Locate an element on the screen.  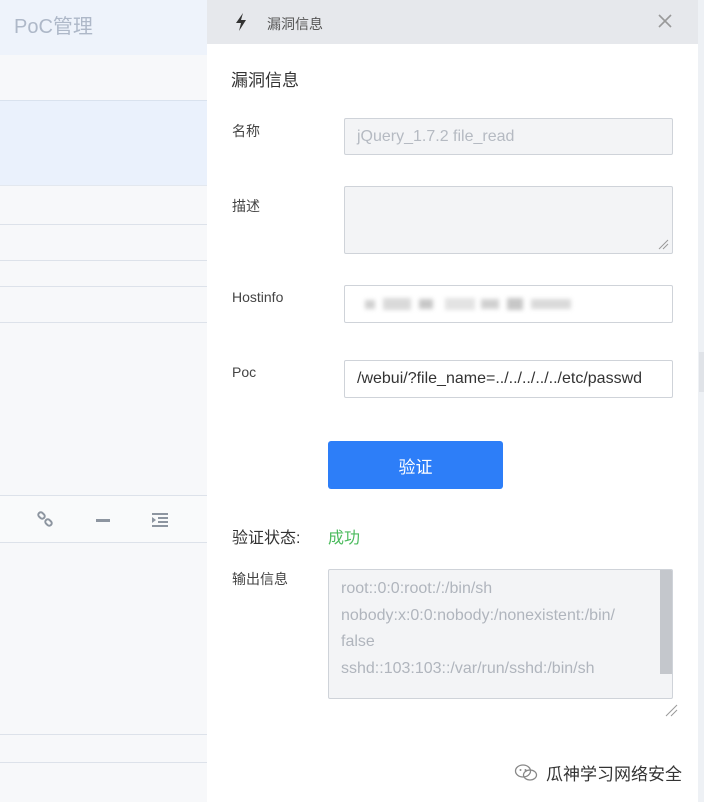
editor-toolbar is located at coordinates (103, 519).